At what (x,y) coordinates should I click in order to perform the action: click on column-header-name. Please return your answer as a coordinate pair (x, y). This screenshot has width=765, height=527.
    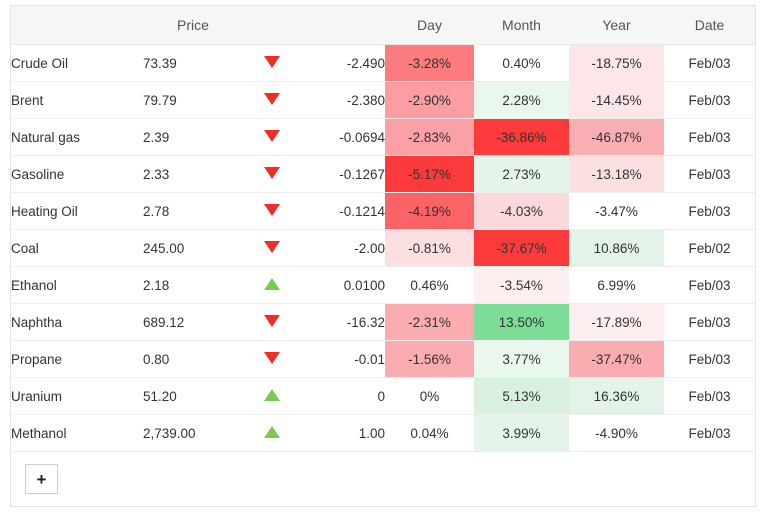
    Looking at the image, I should click on (77, 25).